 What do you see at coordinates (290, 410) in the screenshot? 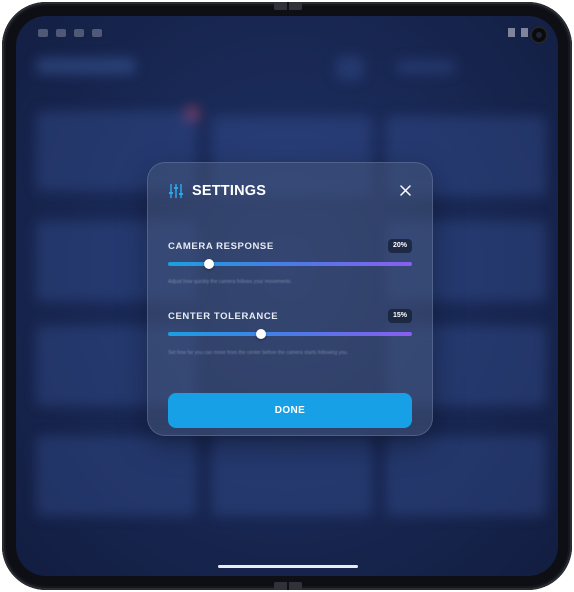
I see `done-button: DONE` at bounding box center [290, 410].